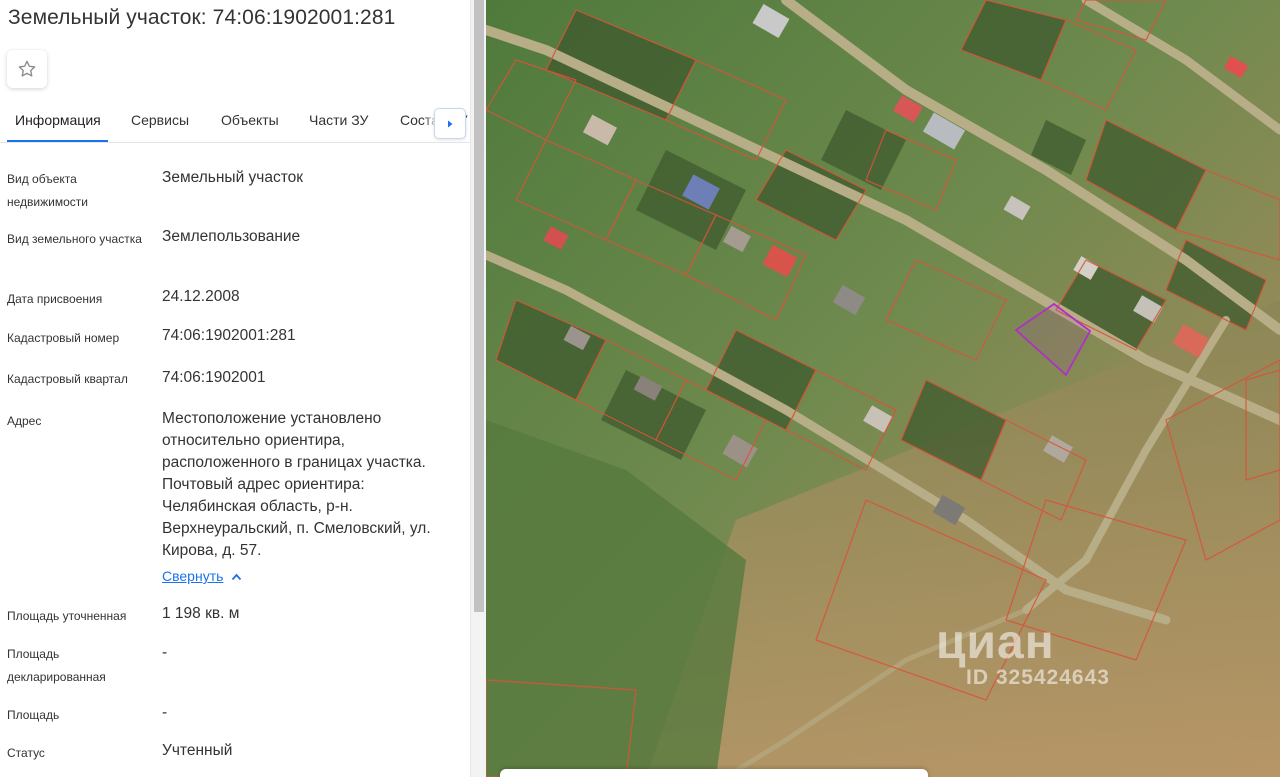 The image size is (1280, 777). Describe the element at coordinates (24, 421) in the screenshot. I see `label-address: Адрес` at that location.